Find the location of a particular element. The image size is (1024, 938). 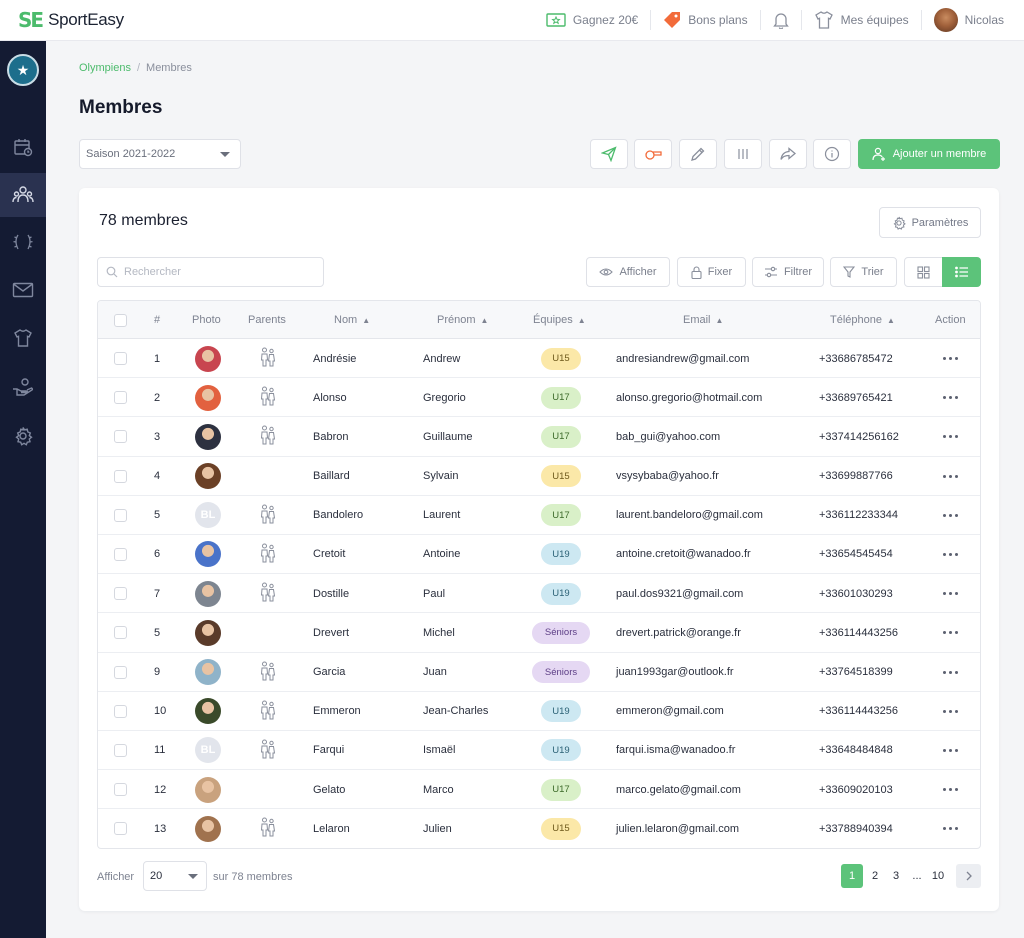

filter-button: Filtrer is located at coordinates (788, 272).